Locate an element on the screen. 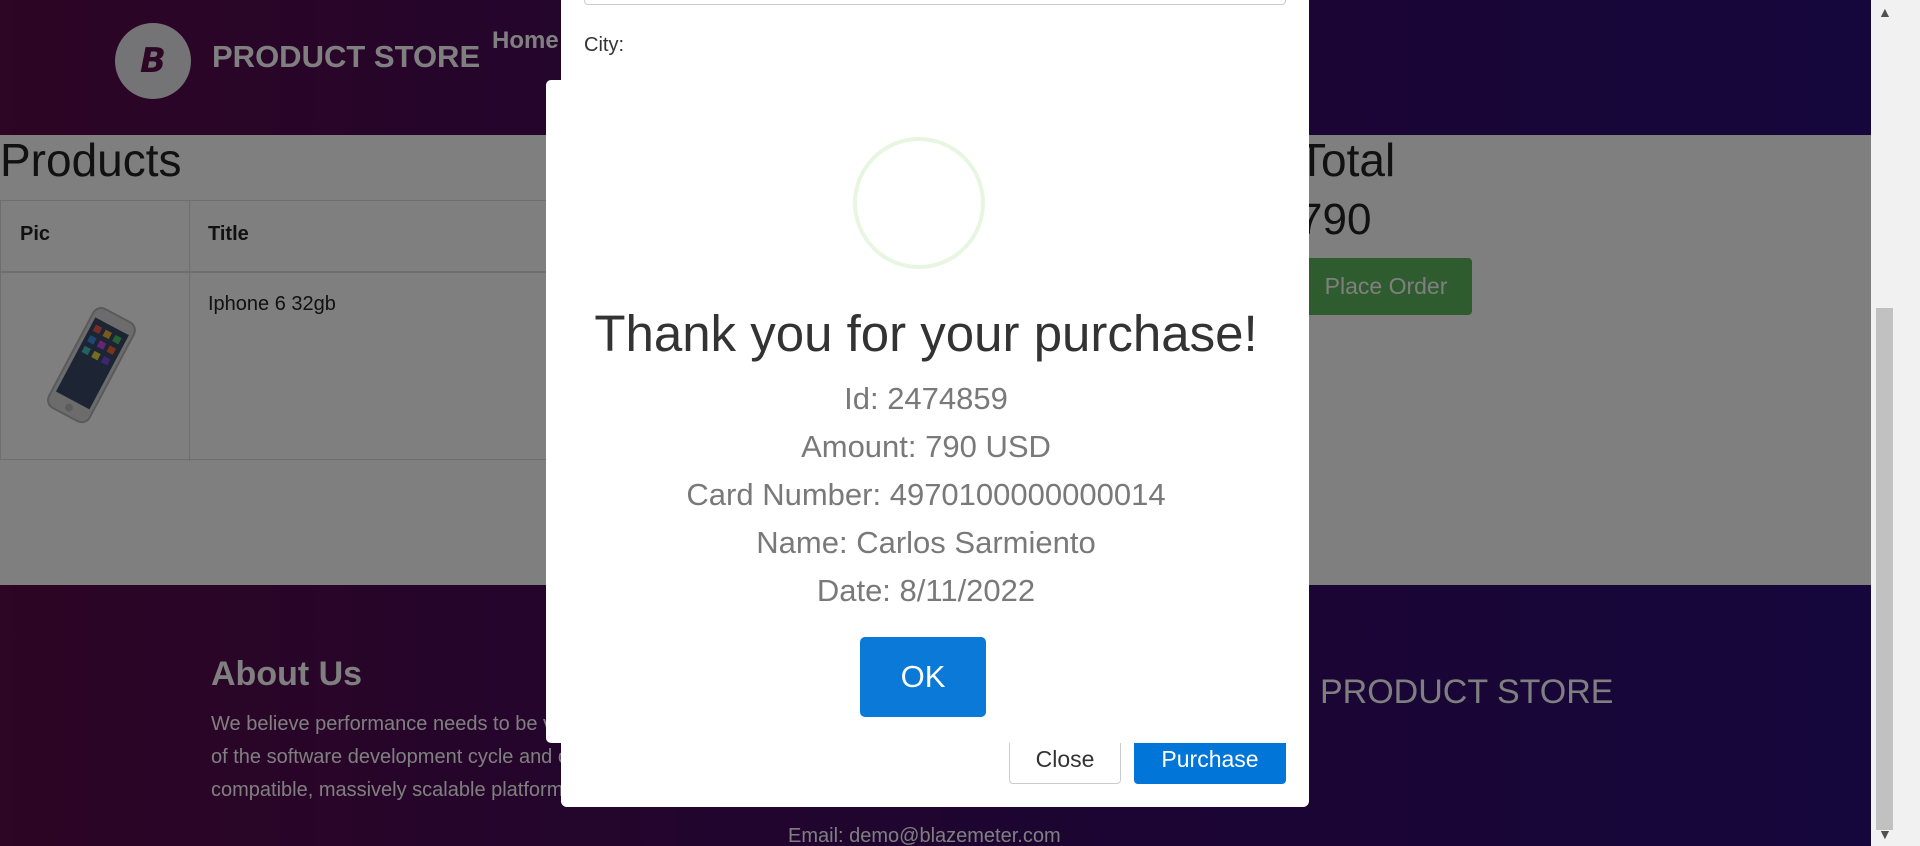 Image resolution: width=1920 pixels, height=846 pixels. city-label: City: is located at coordinates (604, 45).